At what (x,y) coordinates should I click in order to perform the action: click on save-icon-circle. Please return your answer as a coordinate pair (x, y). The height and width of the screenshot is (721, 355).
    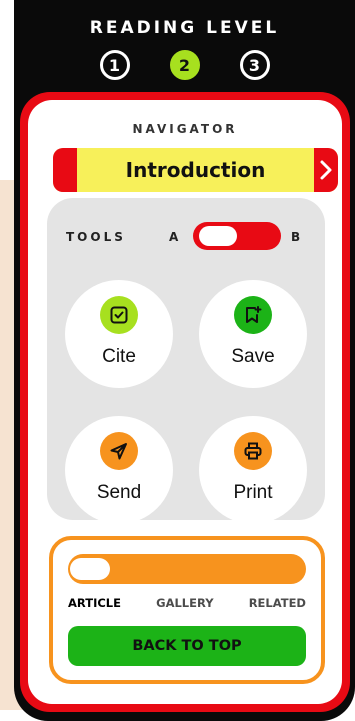
    Looking at the image, I should click on (253, 315).